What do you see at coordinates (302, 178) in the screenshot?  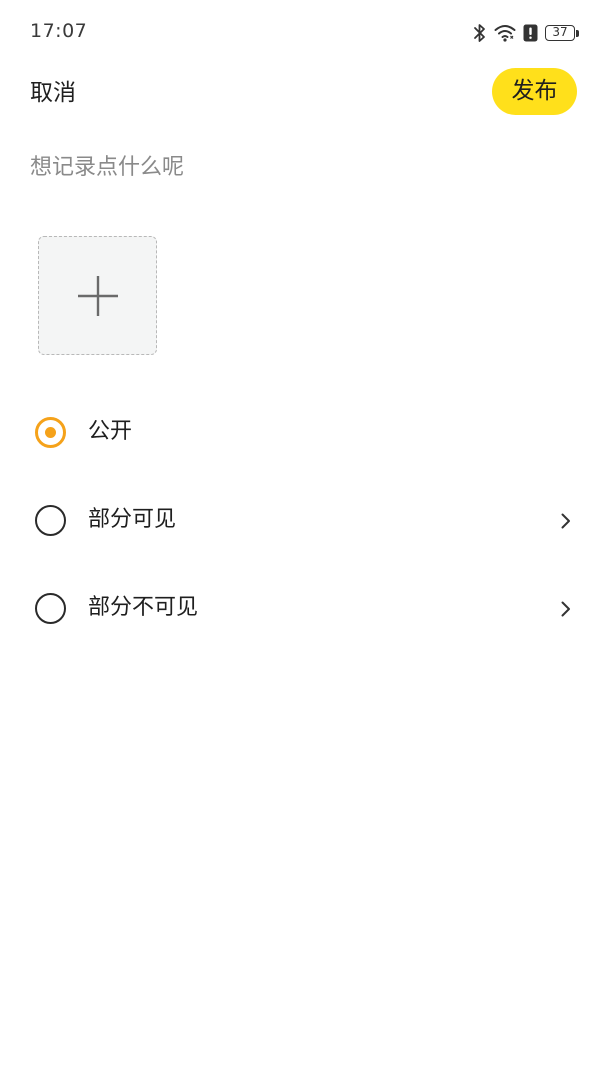 I see `post-text-input` at bounding box center [302, 178].